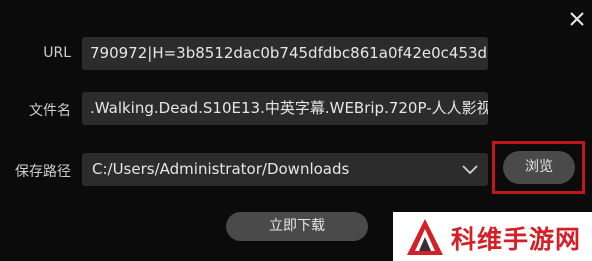  Describe the element at coordinates (43, 172) in the screenshot. I see `save-path-label: 保存路径` at that location.